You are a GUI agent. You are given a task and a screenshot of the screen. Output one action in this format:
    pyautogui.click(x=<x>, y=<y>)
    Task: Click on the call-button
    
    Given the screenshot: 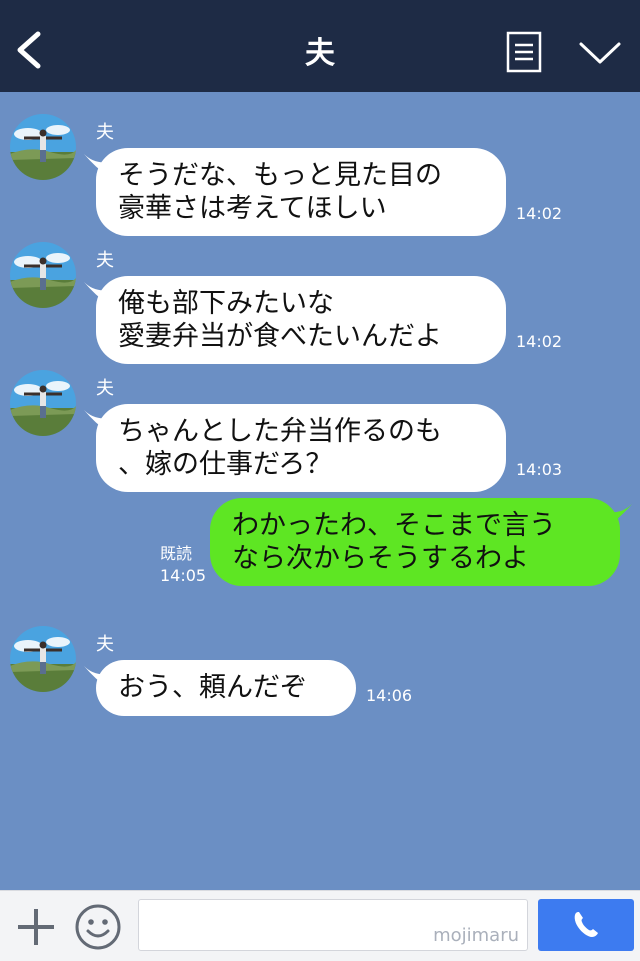 What is the action you would take?
    pyautogui.click(x=586, y=925)
    